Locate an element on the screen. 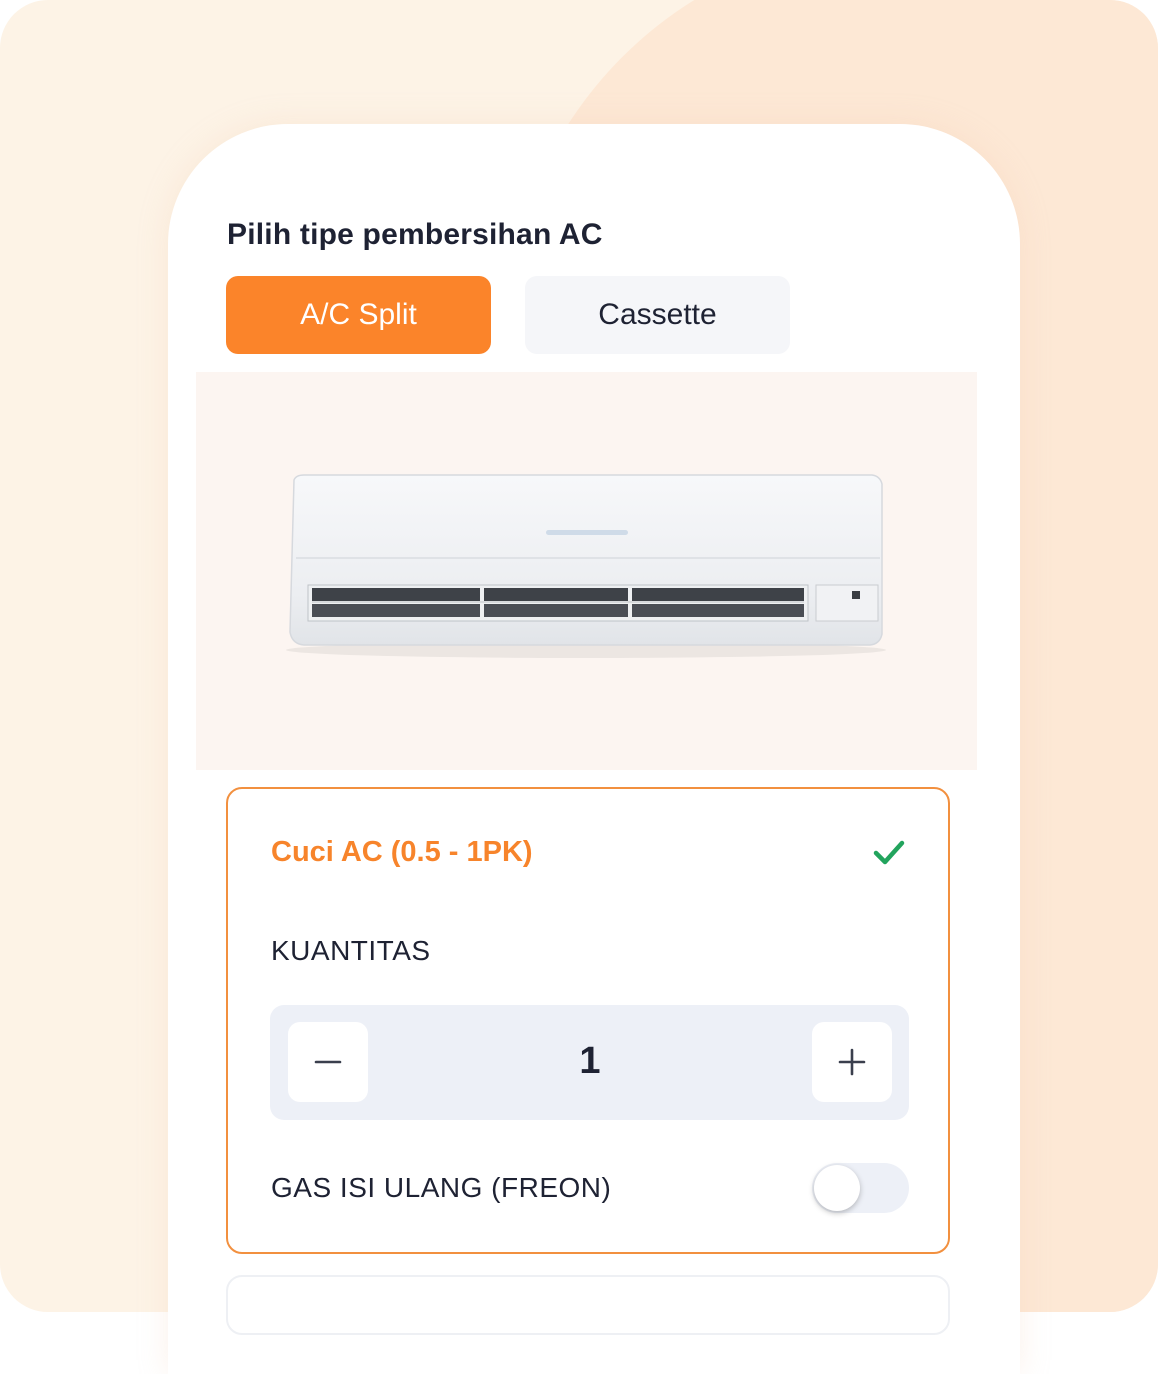 The image size is (1158, 1374). tab-cassette: Cassette is located at coordinates (657, 315).